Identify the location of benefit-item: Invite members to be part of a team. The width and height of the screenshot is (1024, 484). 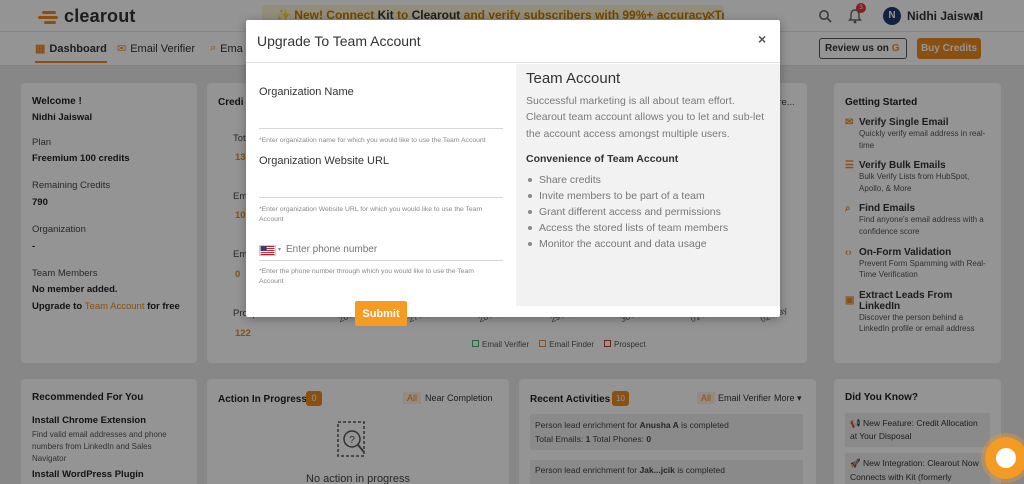
(648, 196).